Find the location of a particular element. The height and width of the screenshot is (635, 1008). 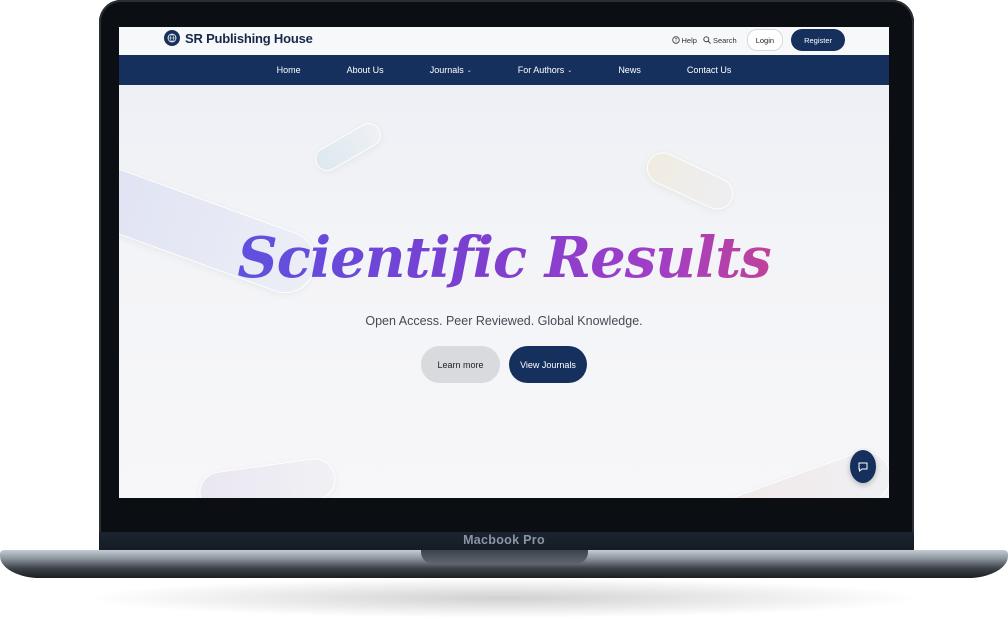

nav-label: Home is located at coordinates (288, 70).